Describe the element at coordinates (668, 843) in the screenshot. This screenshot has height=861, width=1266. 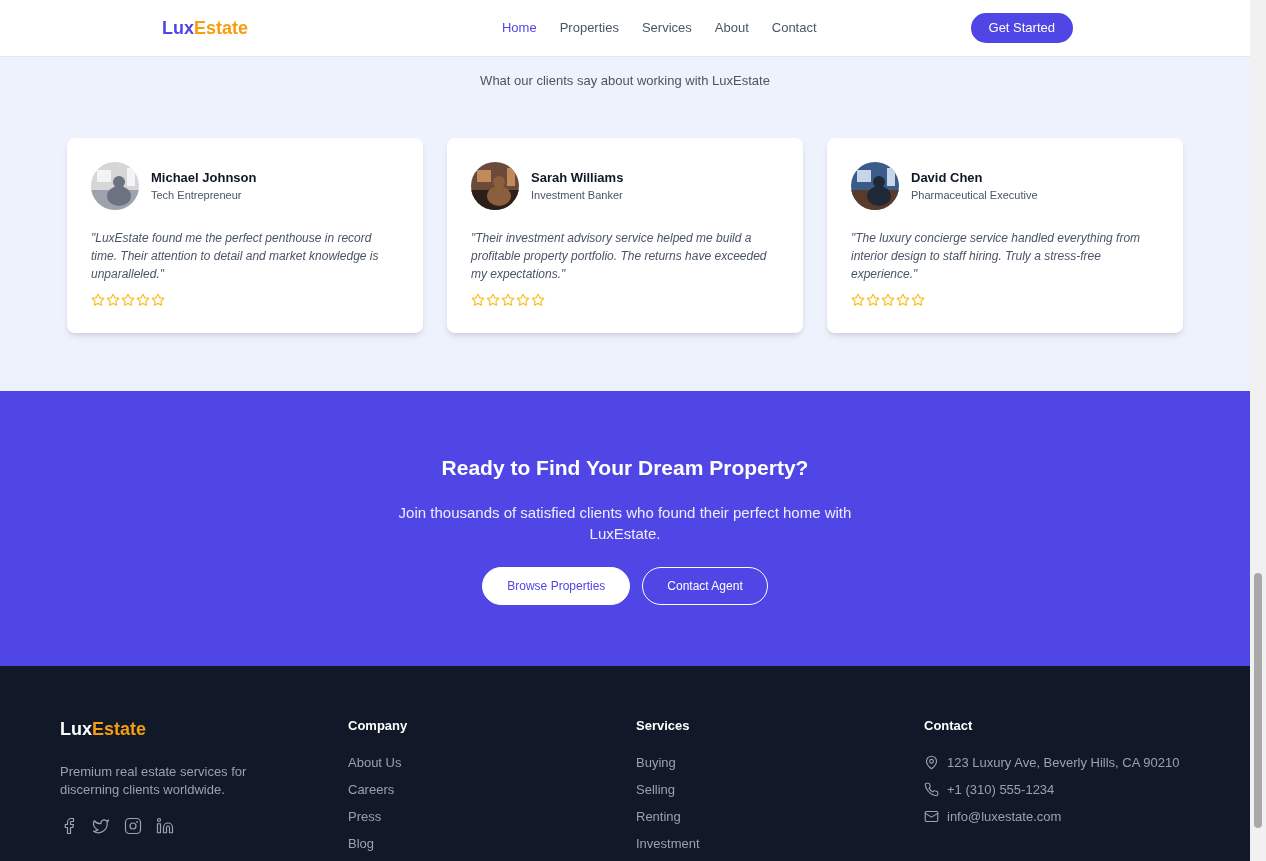
I see `footer-link: Investment` at that location.